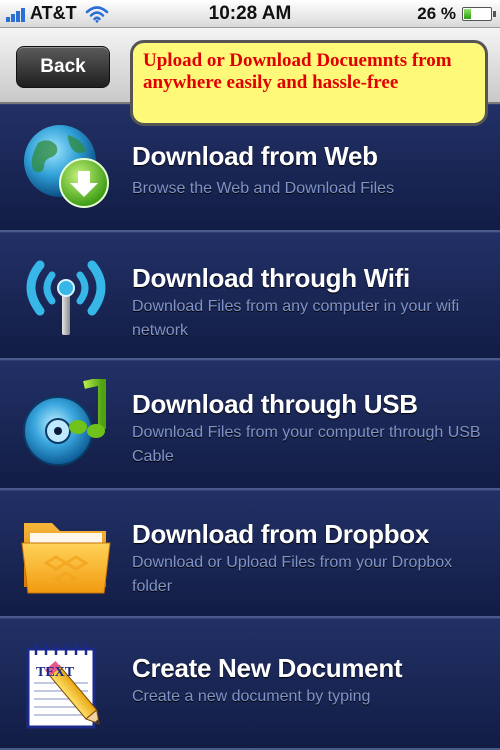  I want to click on globe-download-icon, so click(66, 166).